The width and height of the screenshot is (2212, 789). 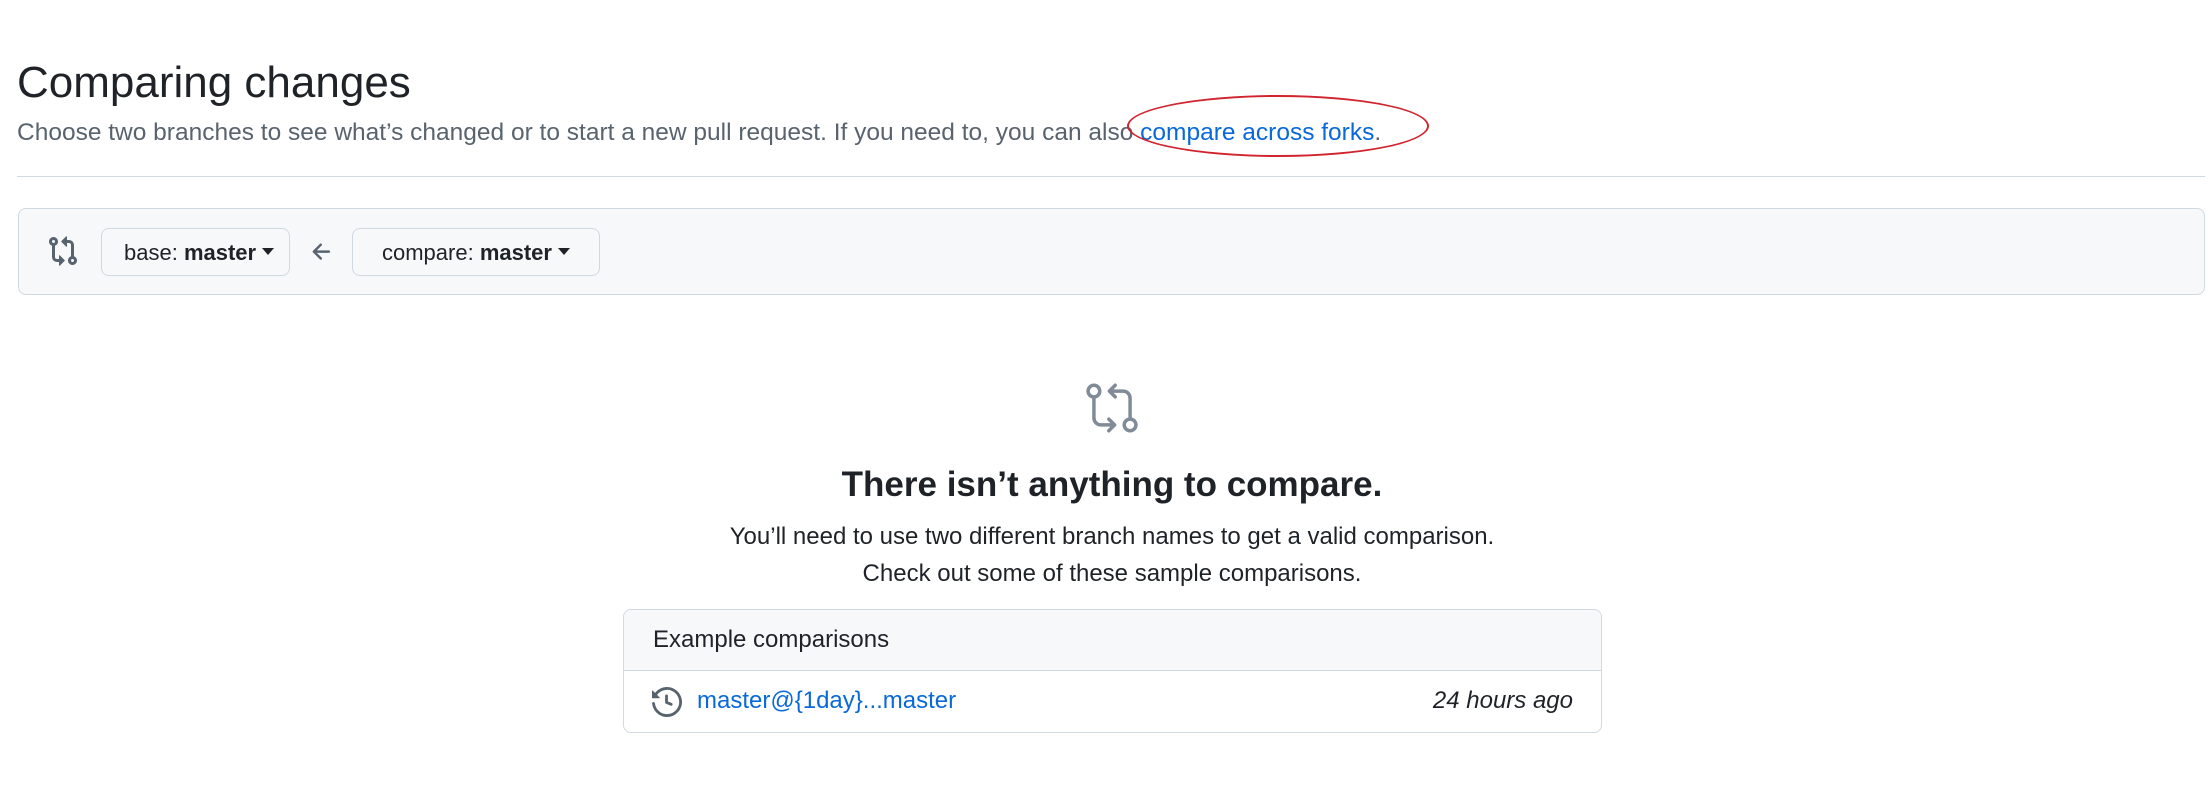 What do you see at coordinates (826, 701) in the screenshot?
I see `example-comparison-link: master@{1day}...master` at bounding box center [826, 701].